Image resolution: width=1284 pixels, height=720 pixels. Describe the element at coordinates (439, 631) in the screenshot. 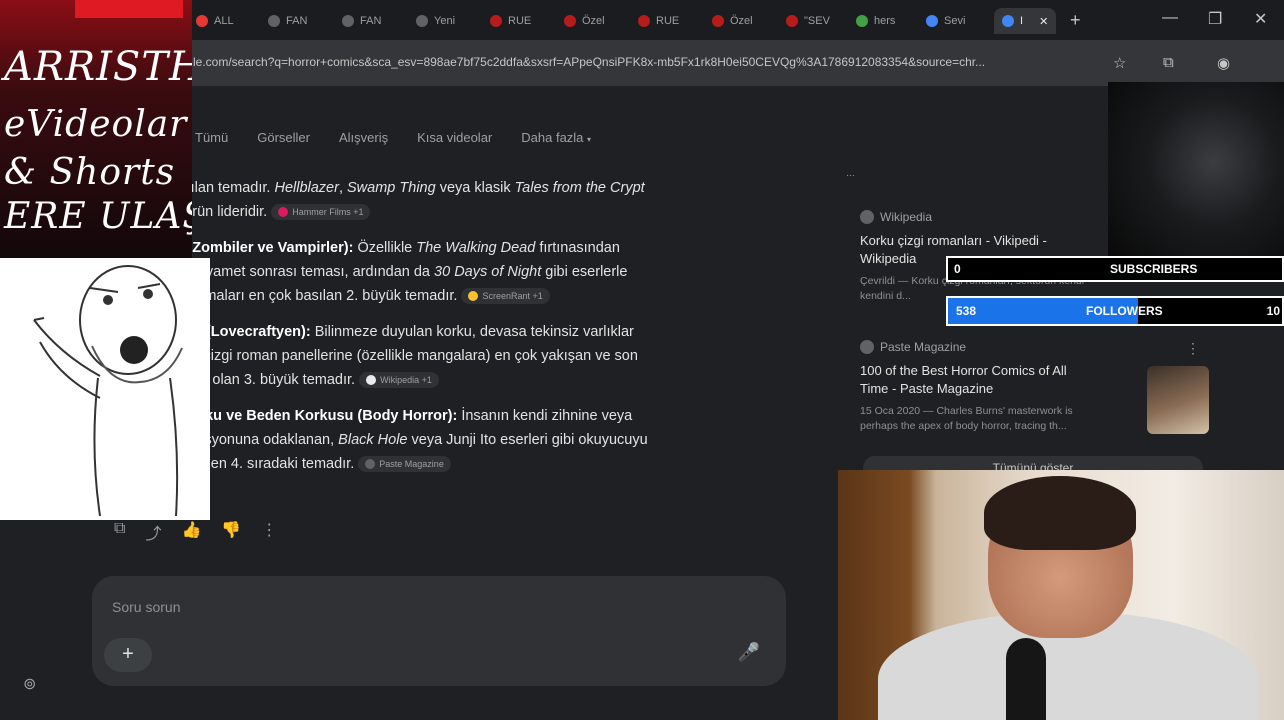

I see `ask-input-box: Soru sorun + 🎤` at that location.